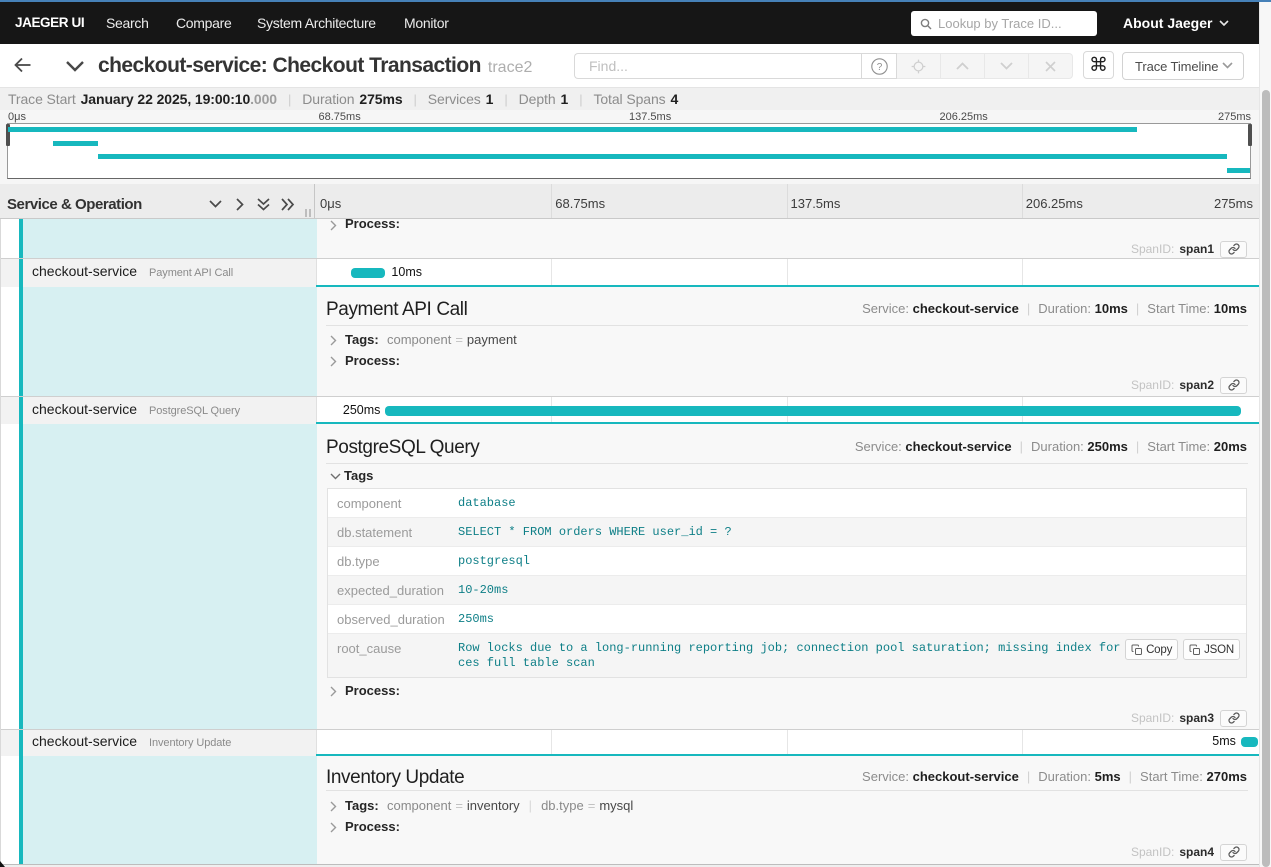 Image resolution: width=1271 pixels, height=867 pixels. What do you see at coordinates (787, 503) in the screenshot?
I see `tag-row: component database` at bounding box center [787, 503].